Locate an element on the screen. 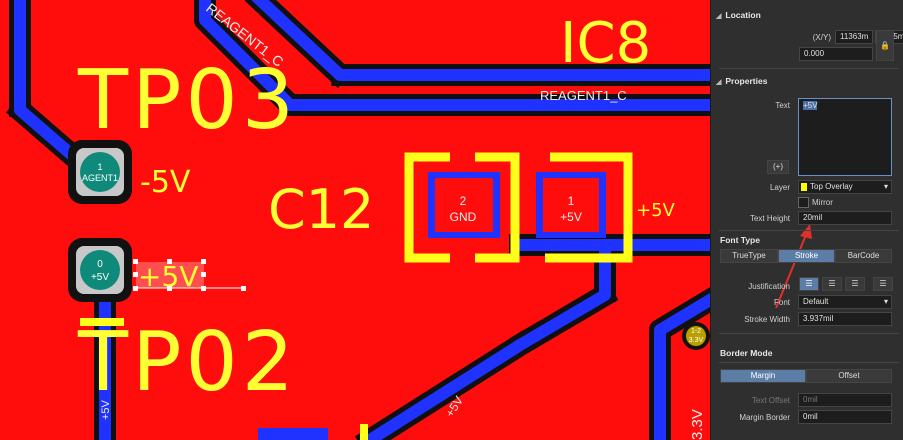  tp03-pad is located at coordinates (100, 172).